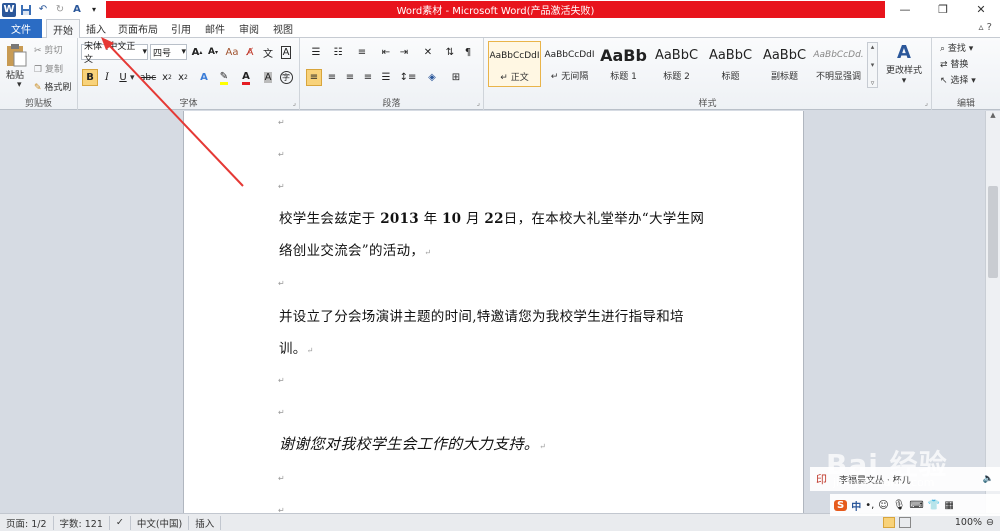 The width and height of the screenshot is (1000, 531). I want to click on punct-icon: •,, so click(869, 505).